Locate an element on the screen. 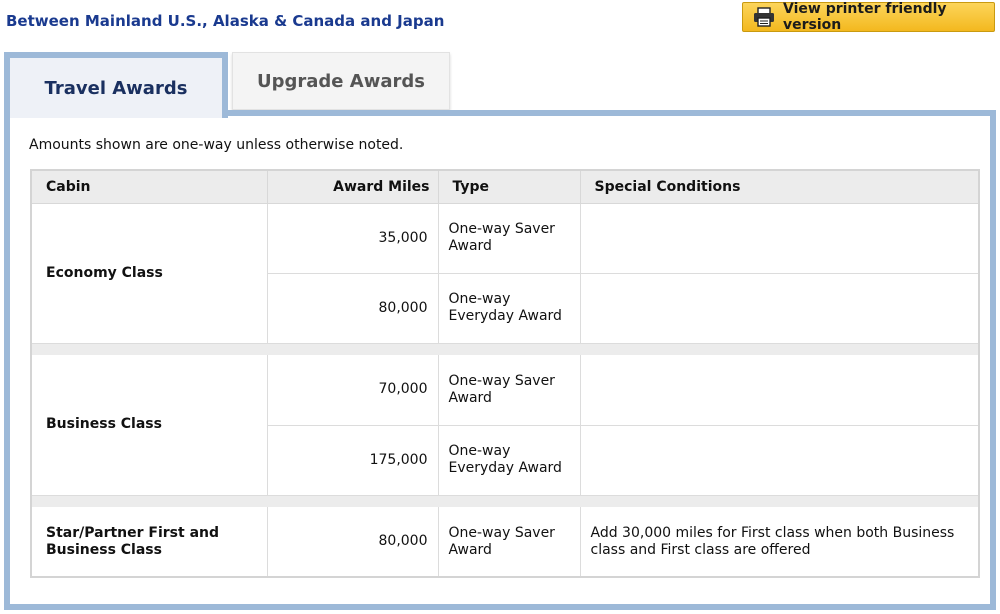 The image size is (1000, 614). tab-upgrade-awards: Upgrade Awards is located at coordinates (341, 81).